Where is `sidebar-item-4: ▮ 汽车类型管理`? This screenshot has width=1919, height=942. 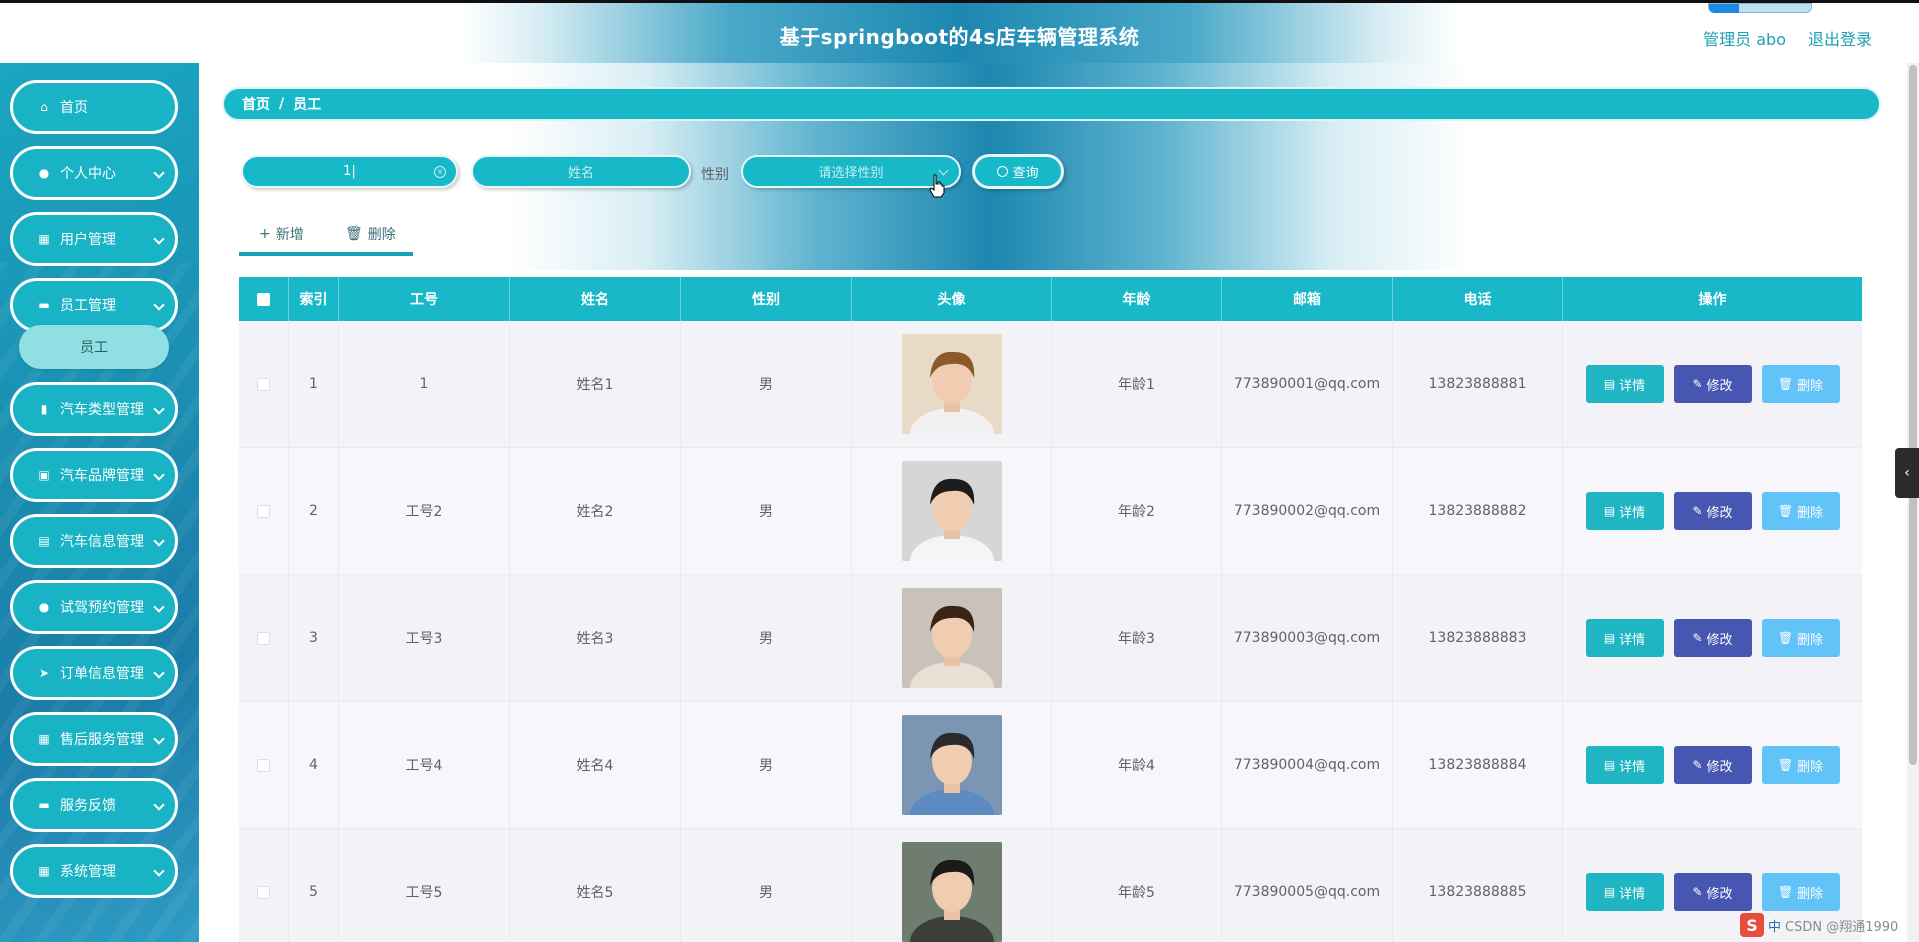 sidebar-item-4: ▮ 汽车类型管理 is located at coordinates (94, 409).